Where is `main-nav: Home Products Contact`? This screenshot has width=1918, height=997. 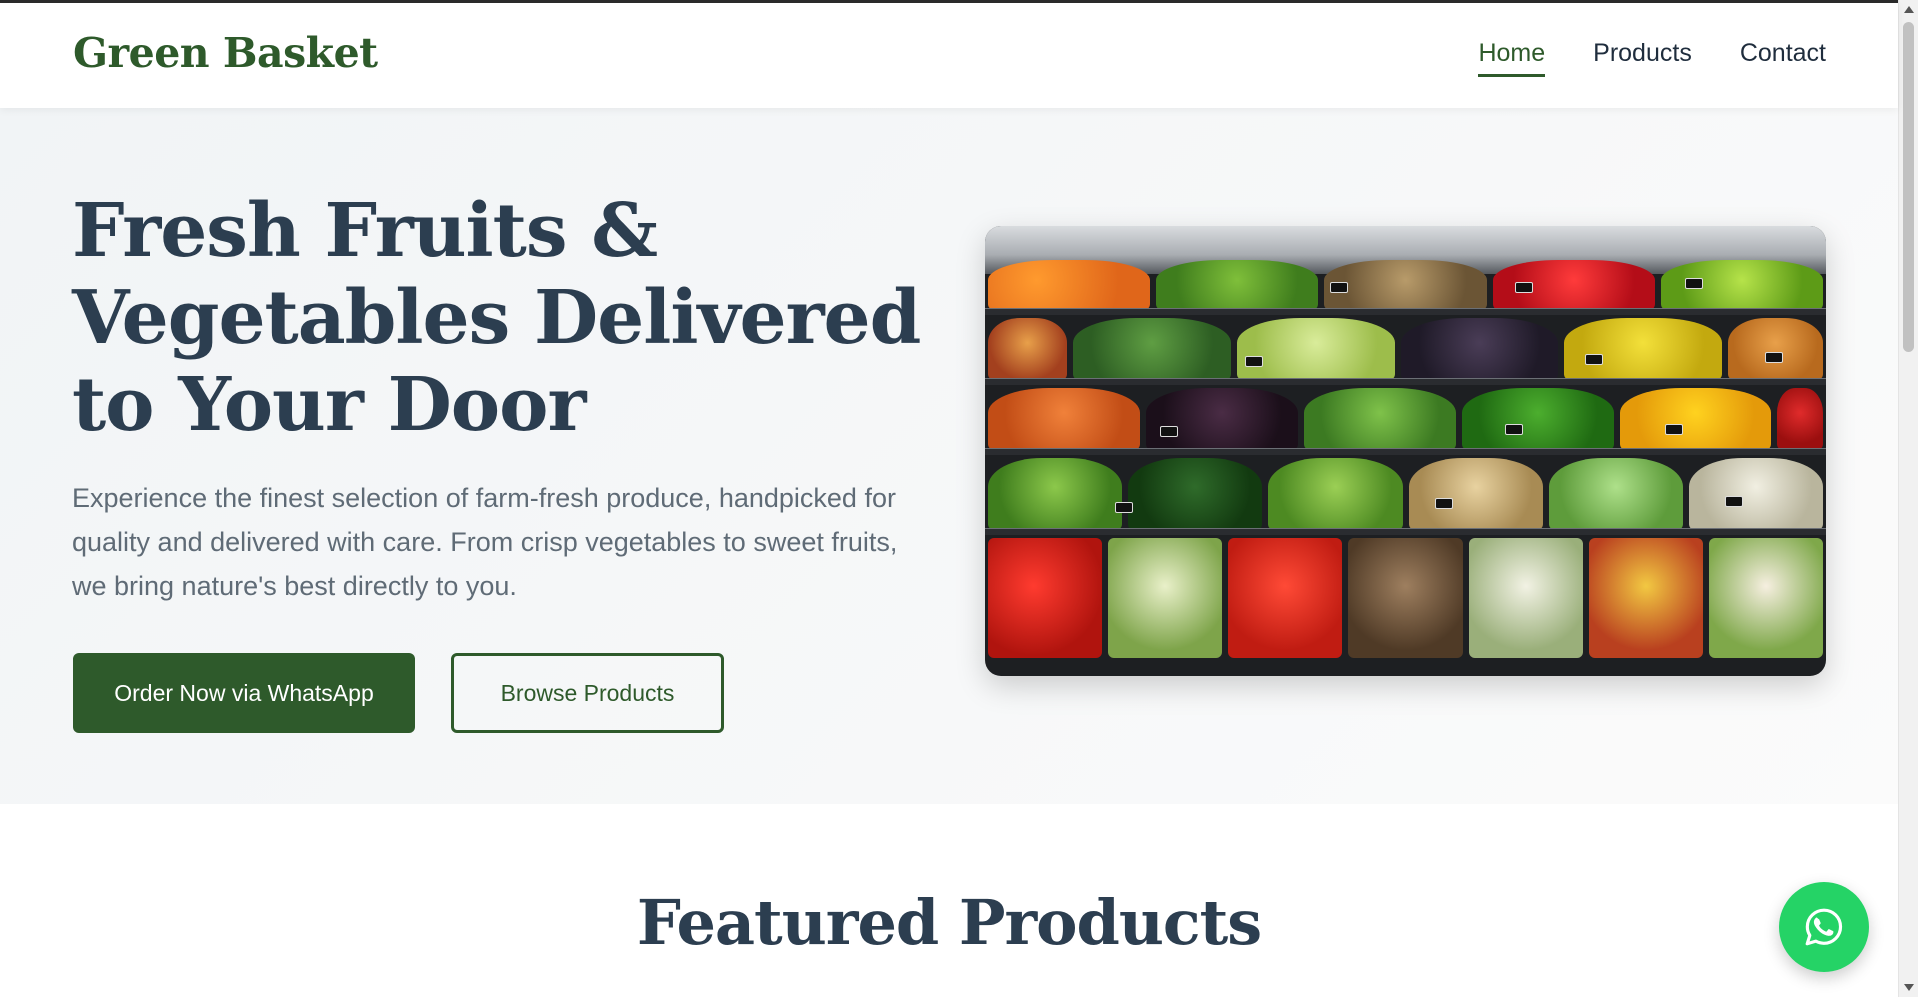
main-nav: Home Products Contact is located at coordinates (1652, 58).